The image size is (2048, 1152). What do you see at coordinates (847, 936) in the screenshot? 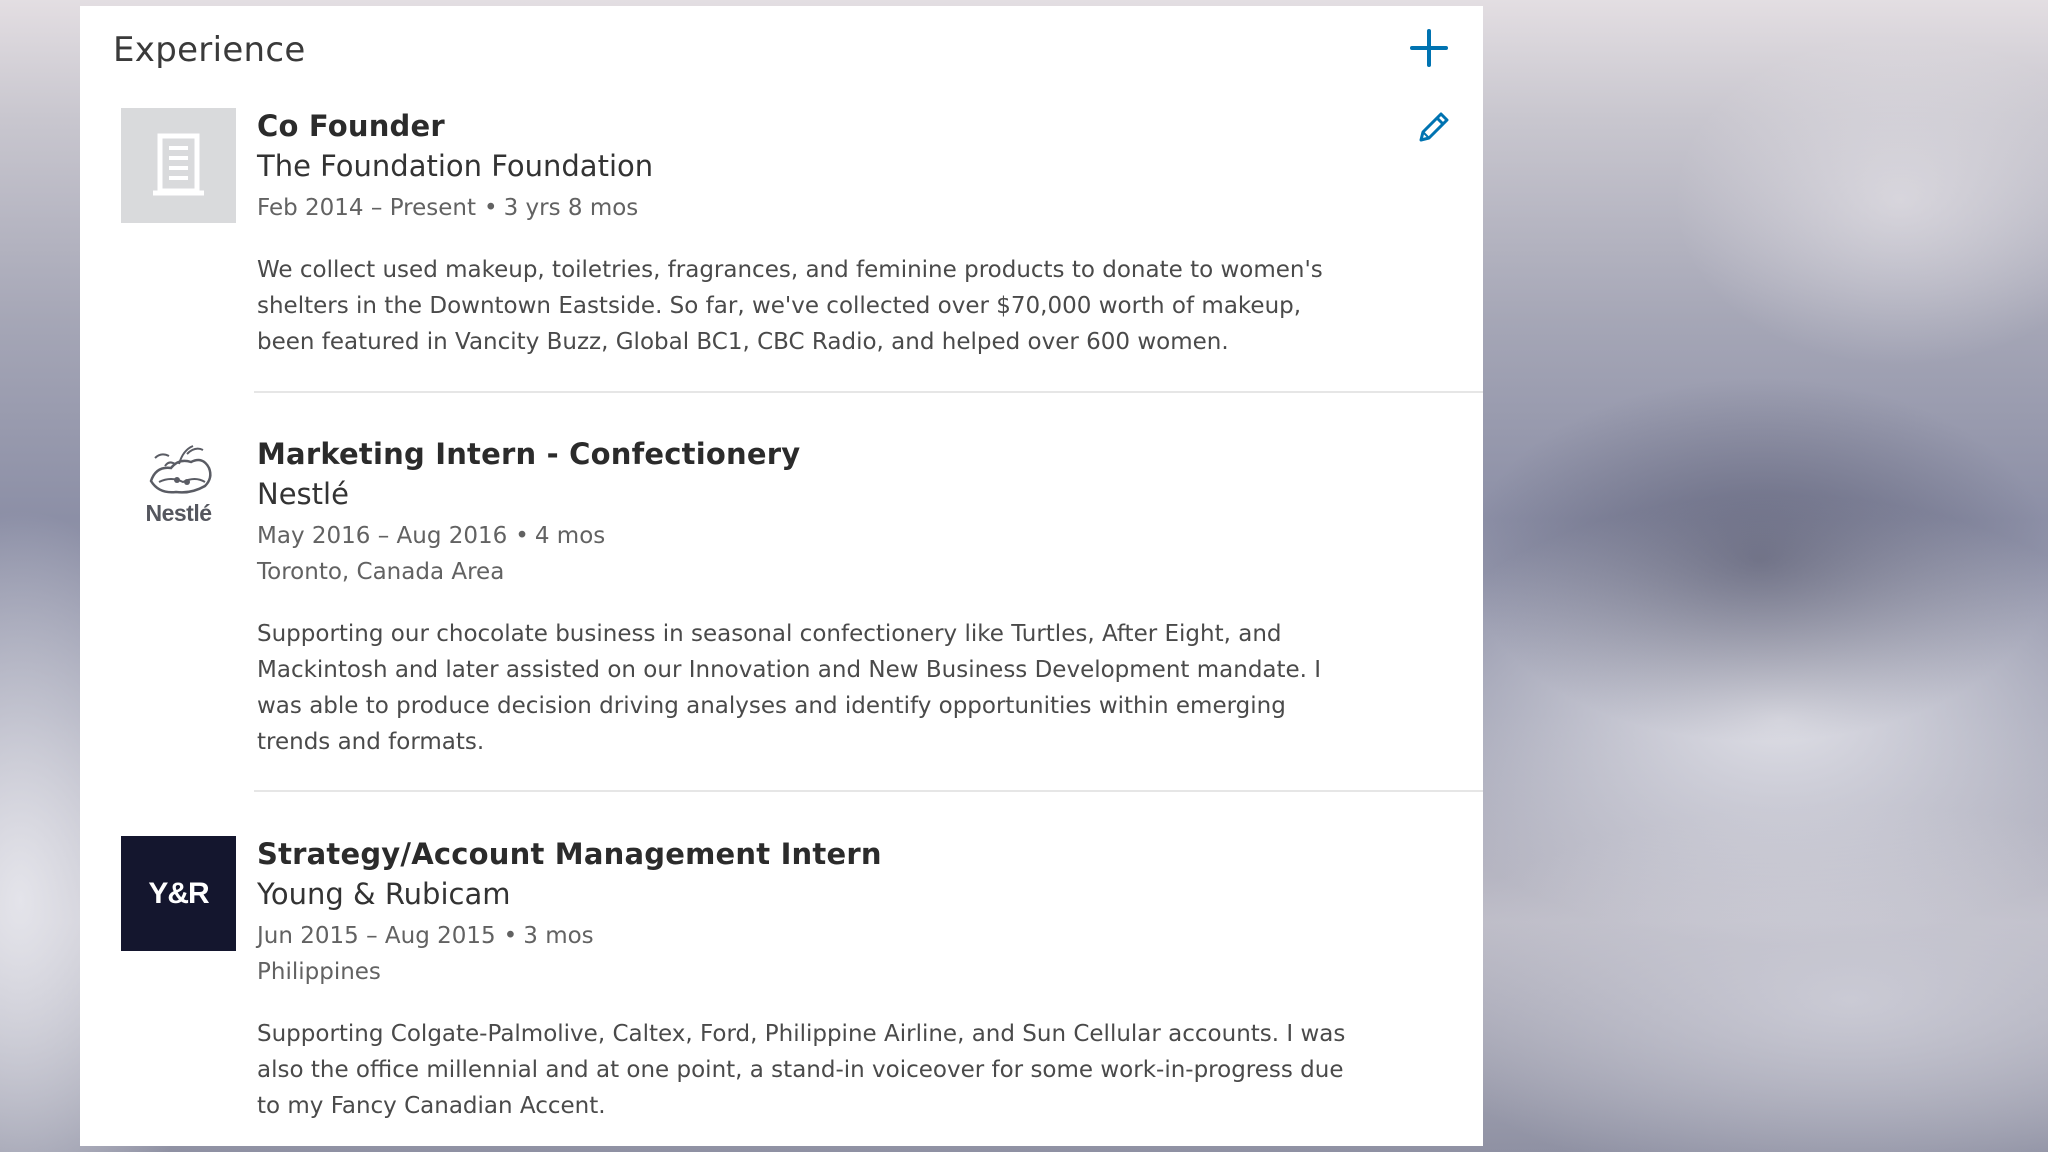
I see `date-range-row: Jun 2015 – Aug 2015 • 3 mos` at bounding box center [847, 936].